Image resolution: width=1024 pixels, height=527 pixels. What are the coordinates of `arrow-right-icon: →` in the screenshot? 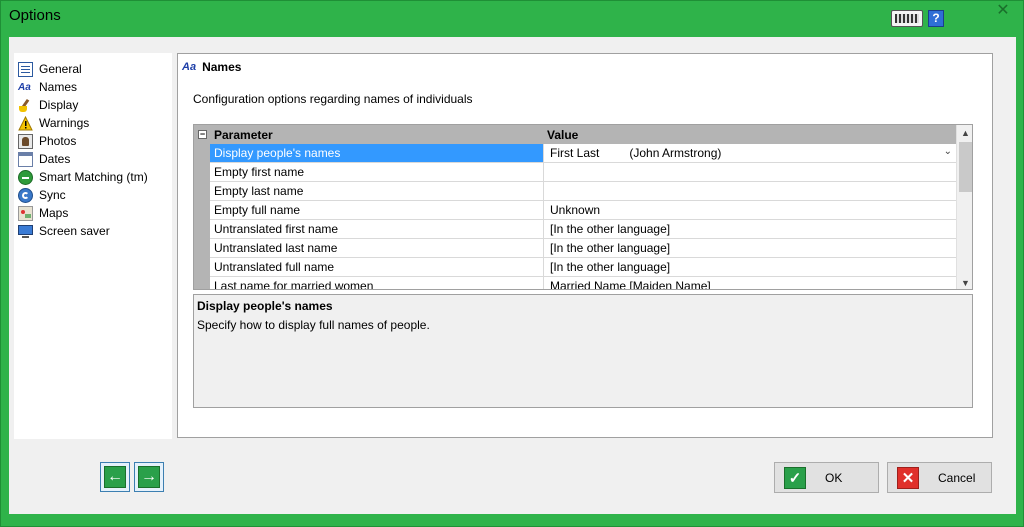 It's located at (149, 477).